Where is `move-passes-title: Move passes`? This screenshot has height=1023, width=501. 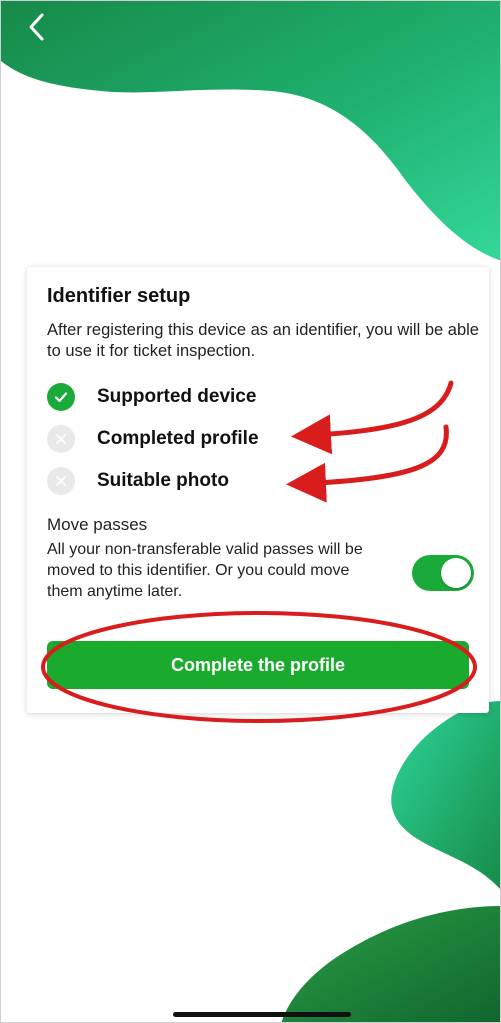
move-passes-title: Move passes is located at coordinates (97, 524).